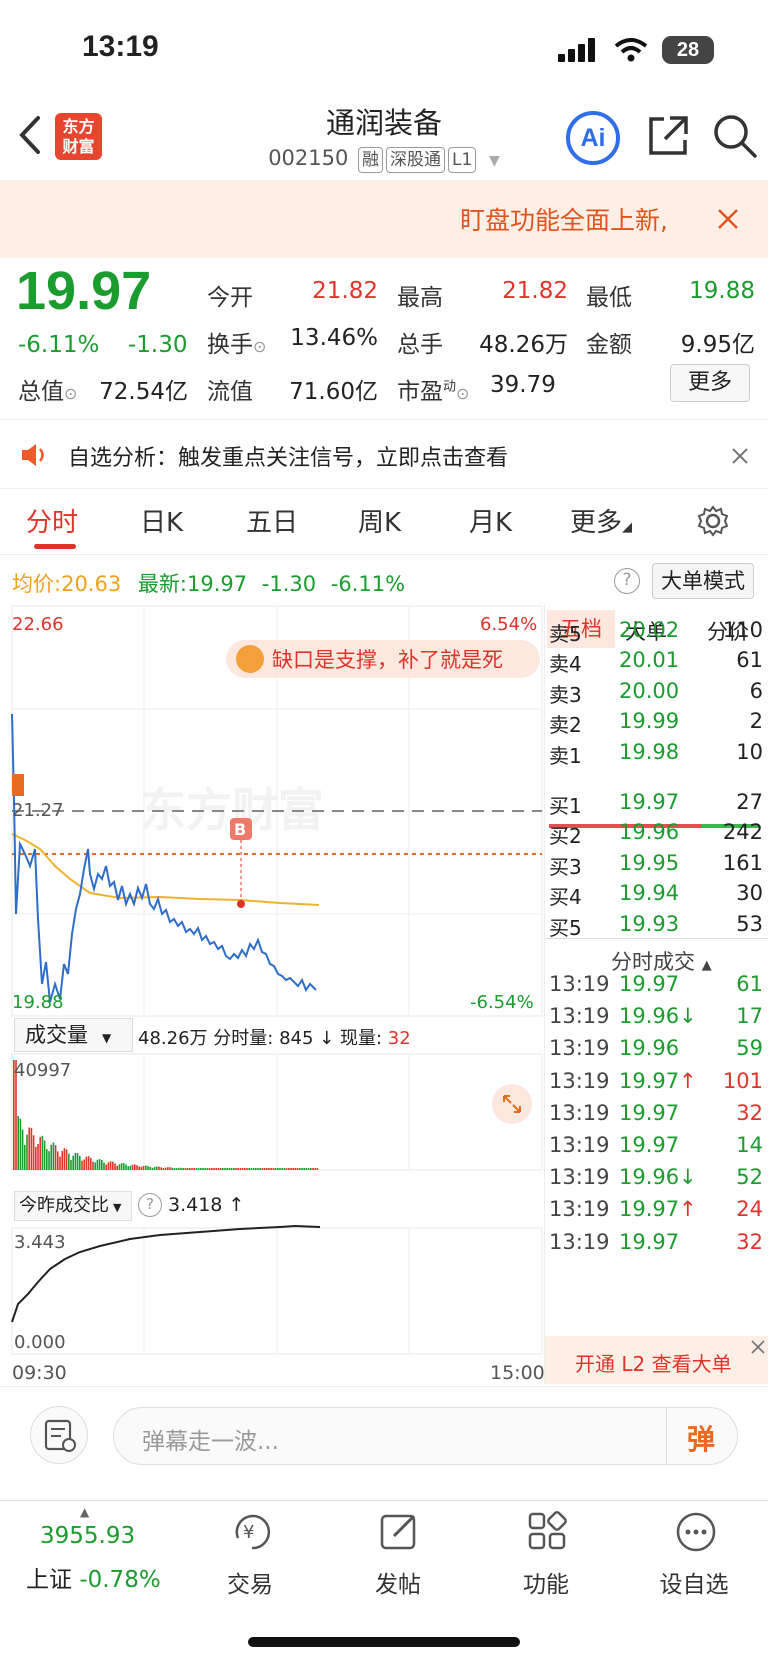 This screenshot has height=1663, width=768. Describe the element at coordinates (490, 520) in the screenshot. I see `tab-monthly-k: 月K` at that location.